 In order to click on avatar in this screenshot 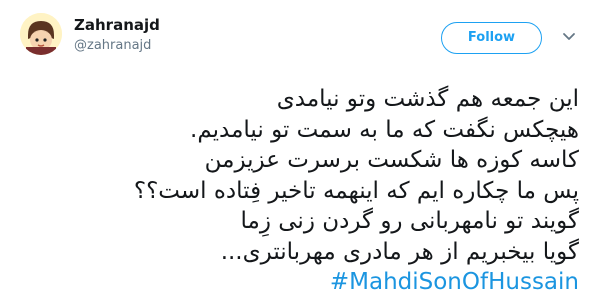, I will do `click(41, 34)`.